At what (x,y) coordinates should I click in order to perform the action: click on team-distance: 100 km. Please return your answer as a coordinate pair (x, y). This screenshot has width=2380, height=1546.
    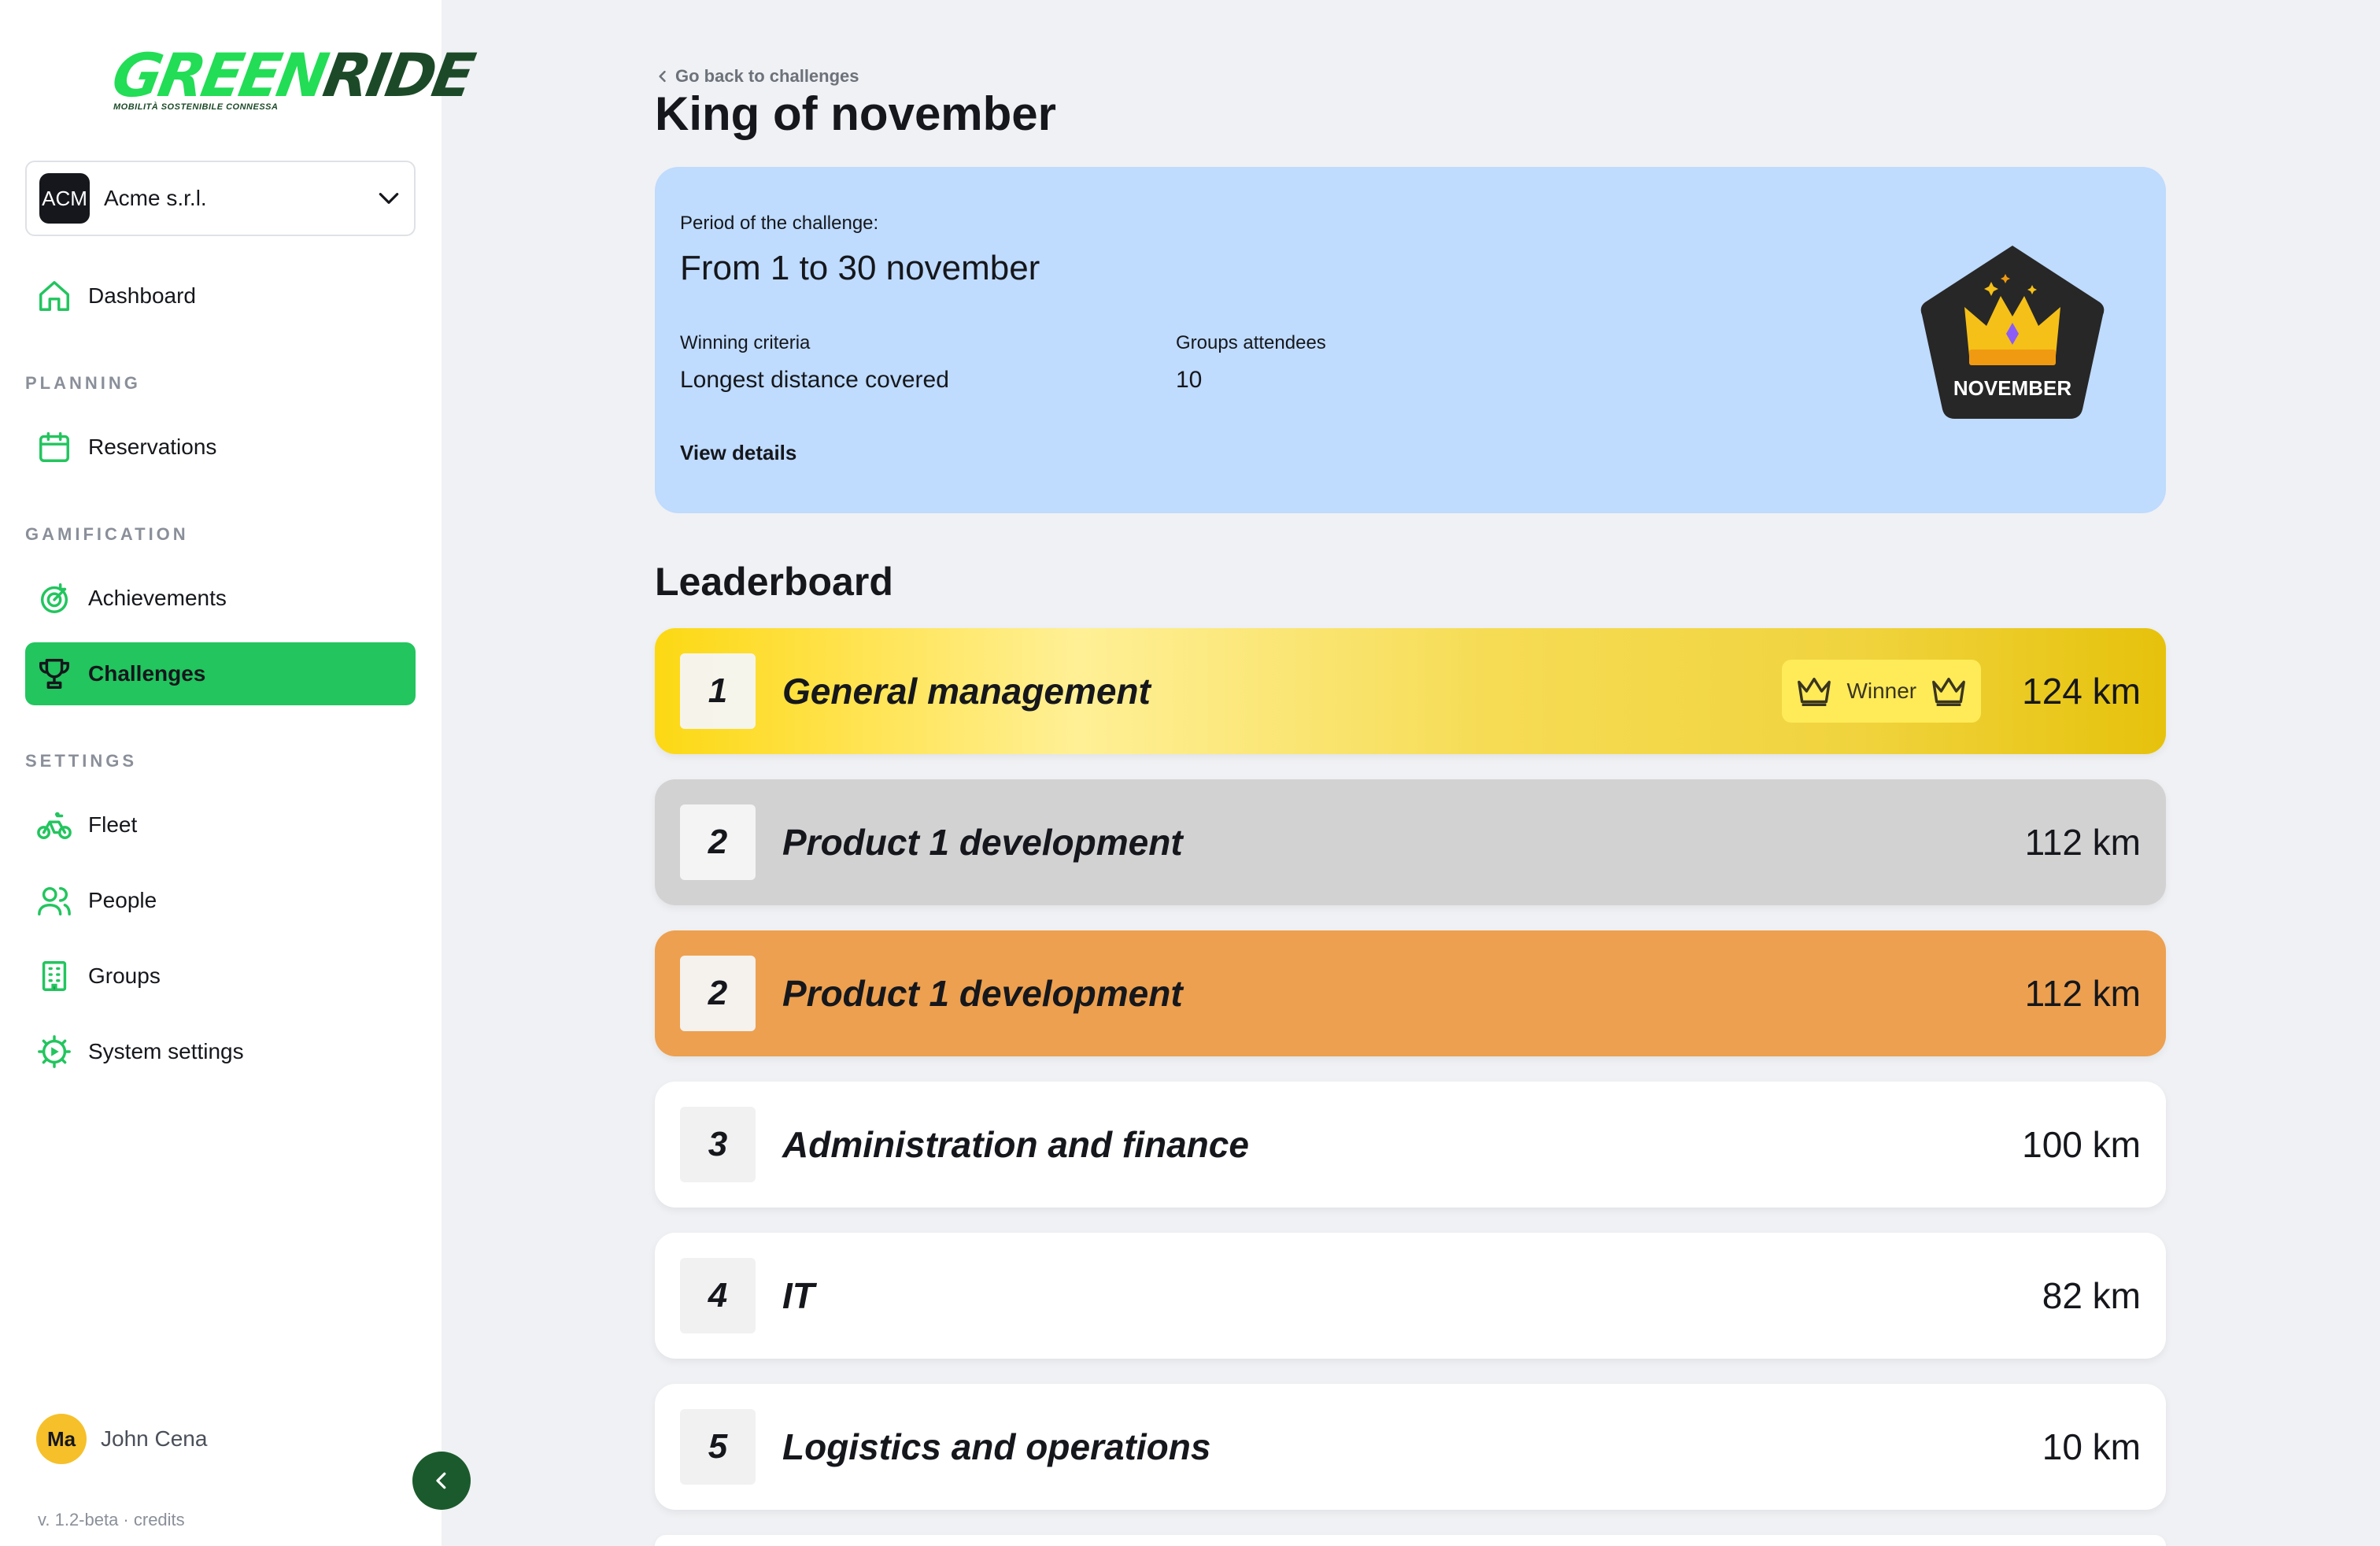
    Looking at the image, I should click on (2081, 1144).